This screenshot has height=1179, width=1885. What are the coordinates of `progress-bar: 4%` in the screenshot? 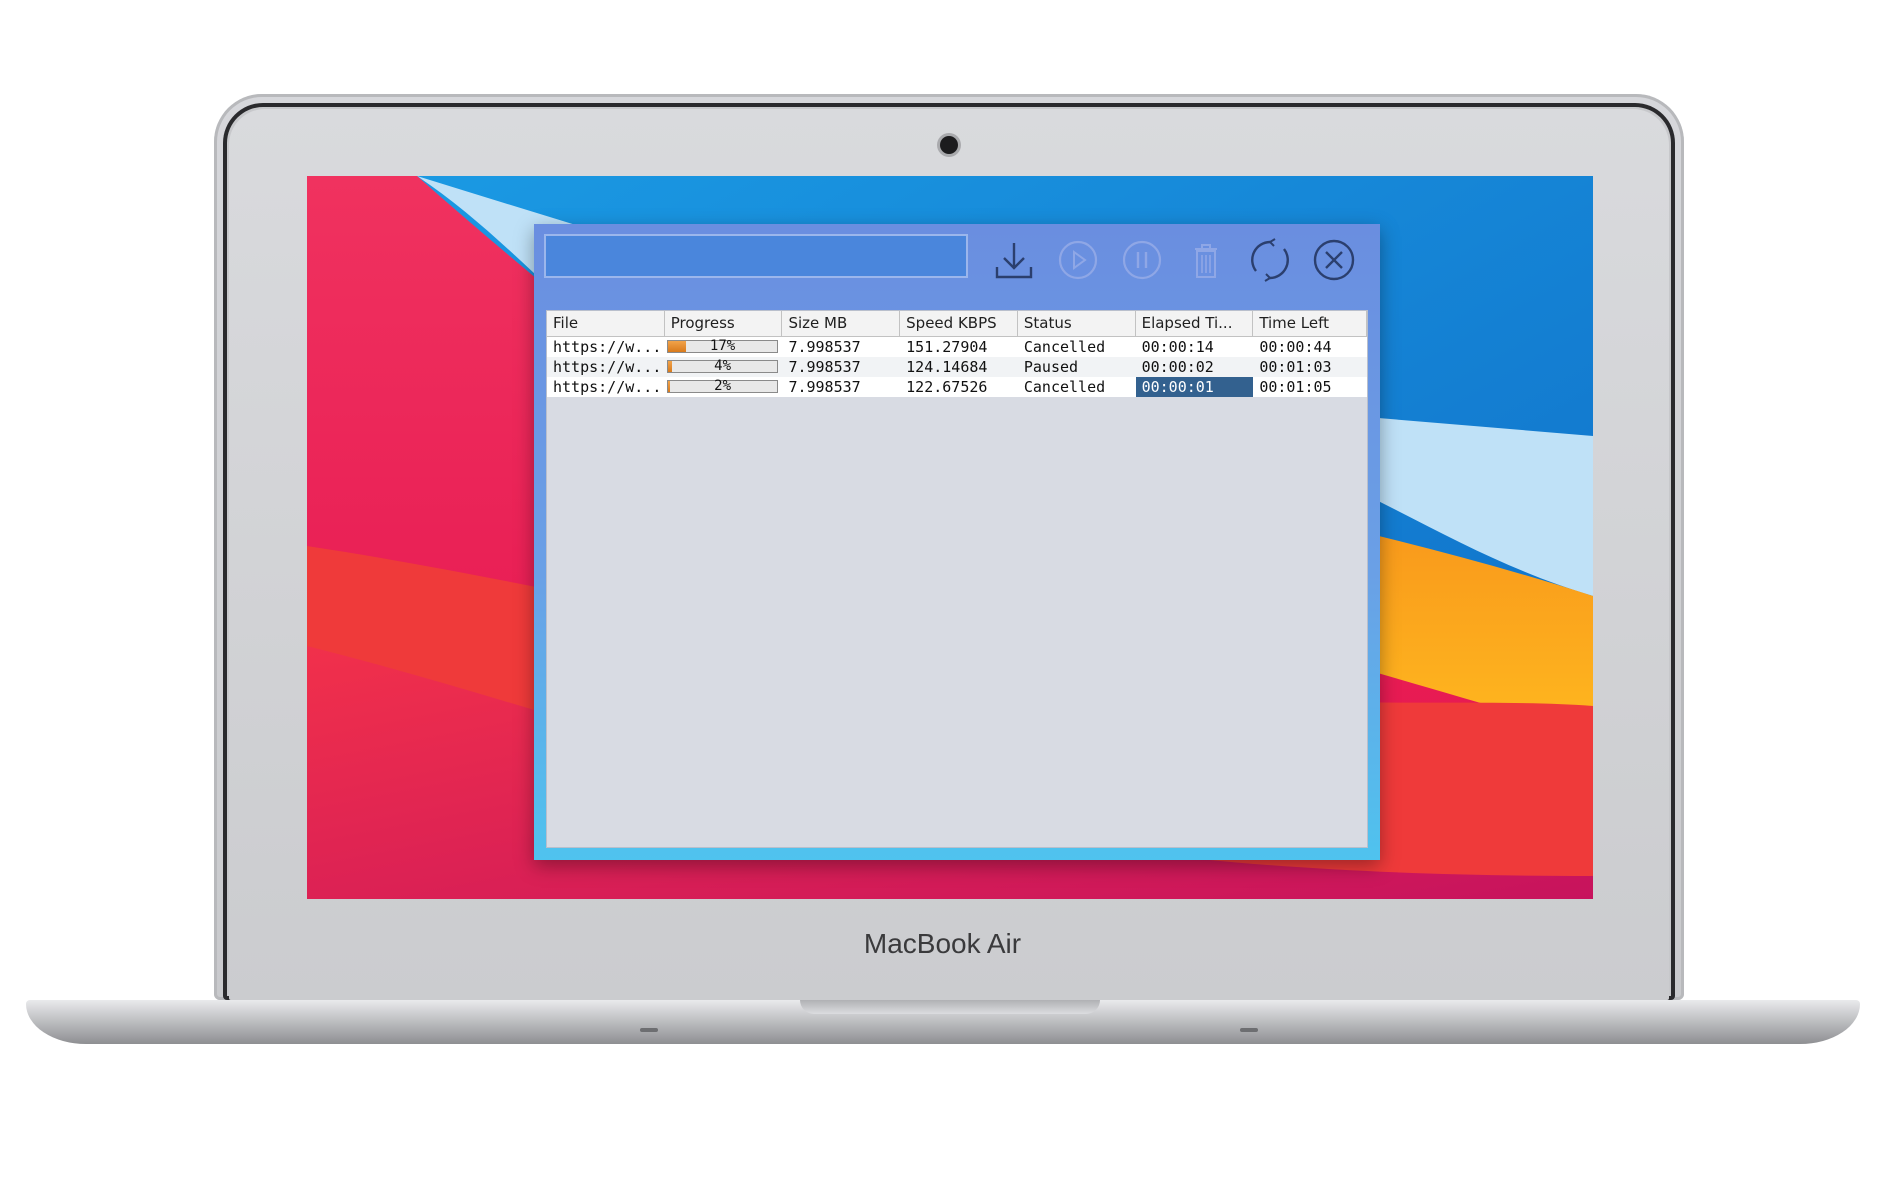 It's located at (722, 366).